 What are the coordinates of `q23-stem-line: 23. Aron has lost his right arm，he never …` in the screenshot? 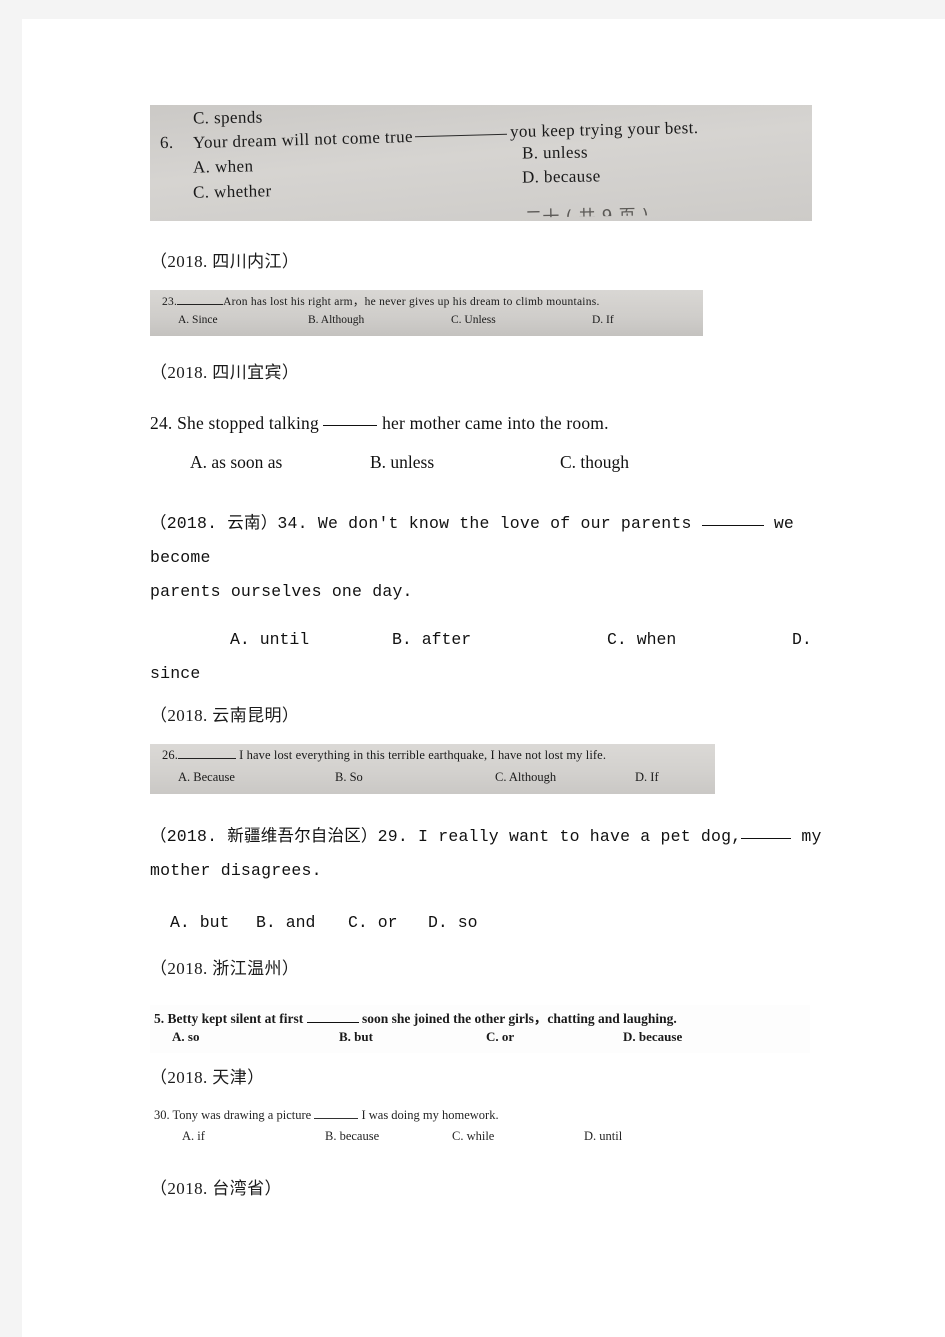 It's located at (381, 301).